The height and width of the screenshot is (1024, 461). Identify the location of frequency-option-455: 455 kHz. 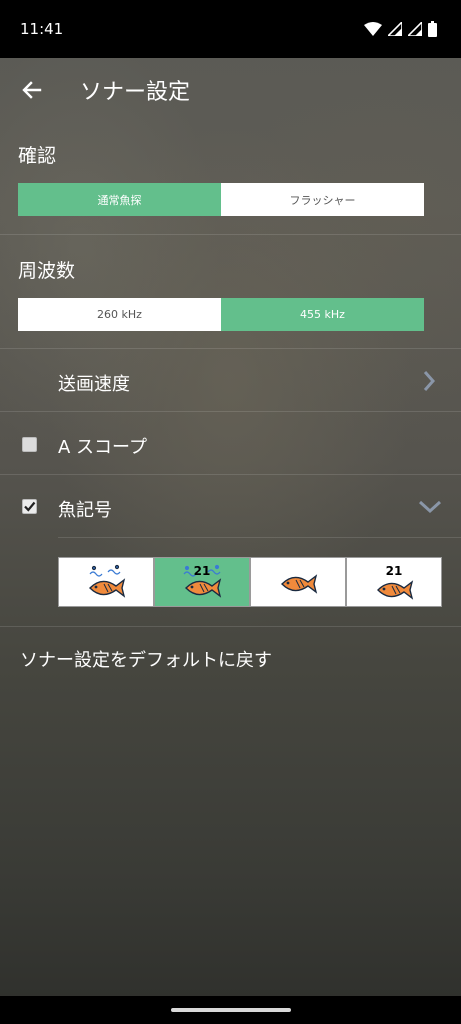
(322, 314).